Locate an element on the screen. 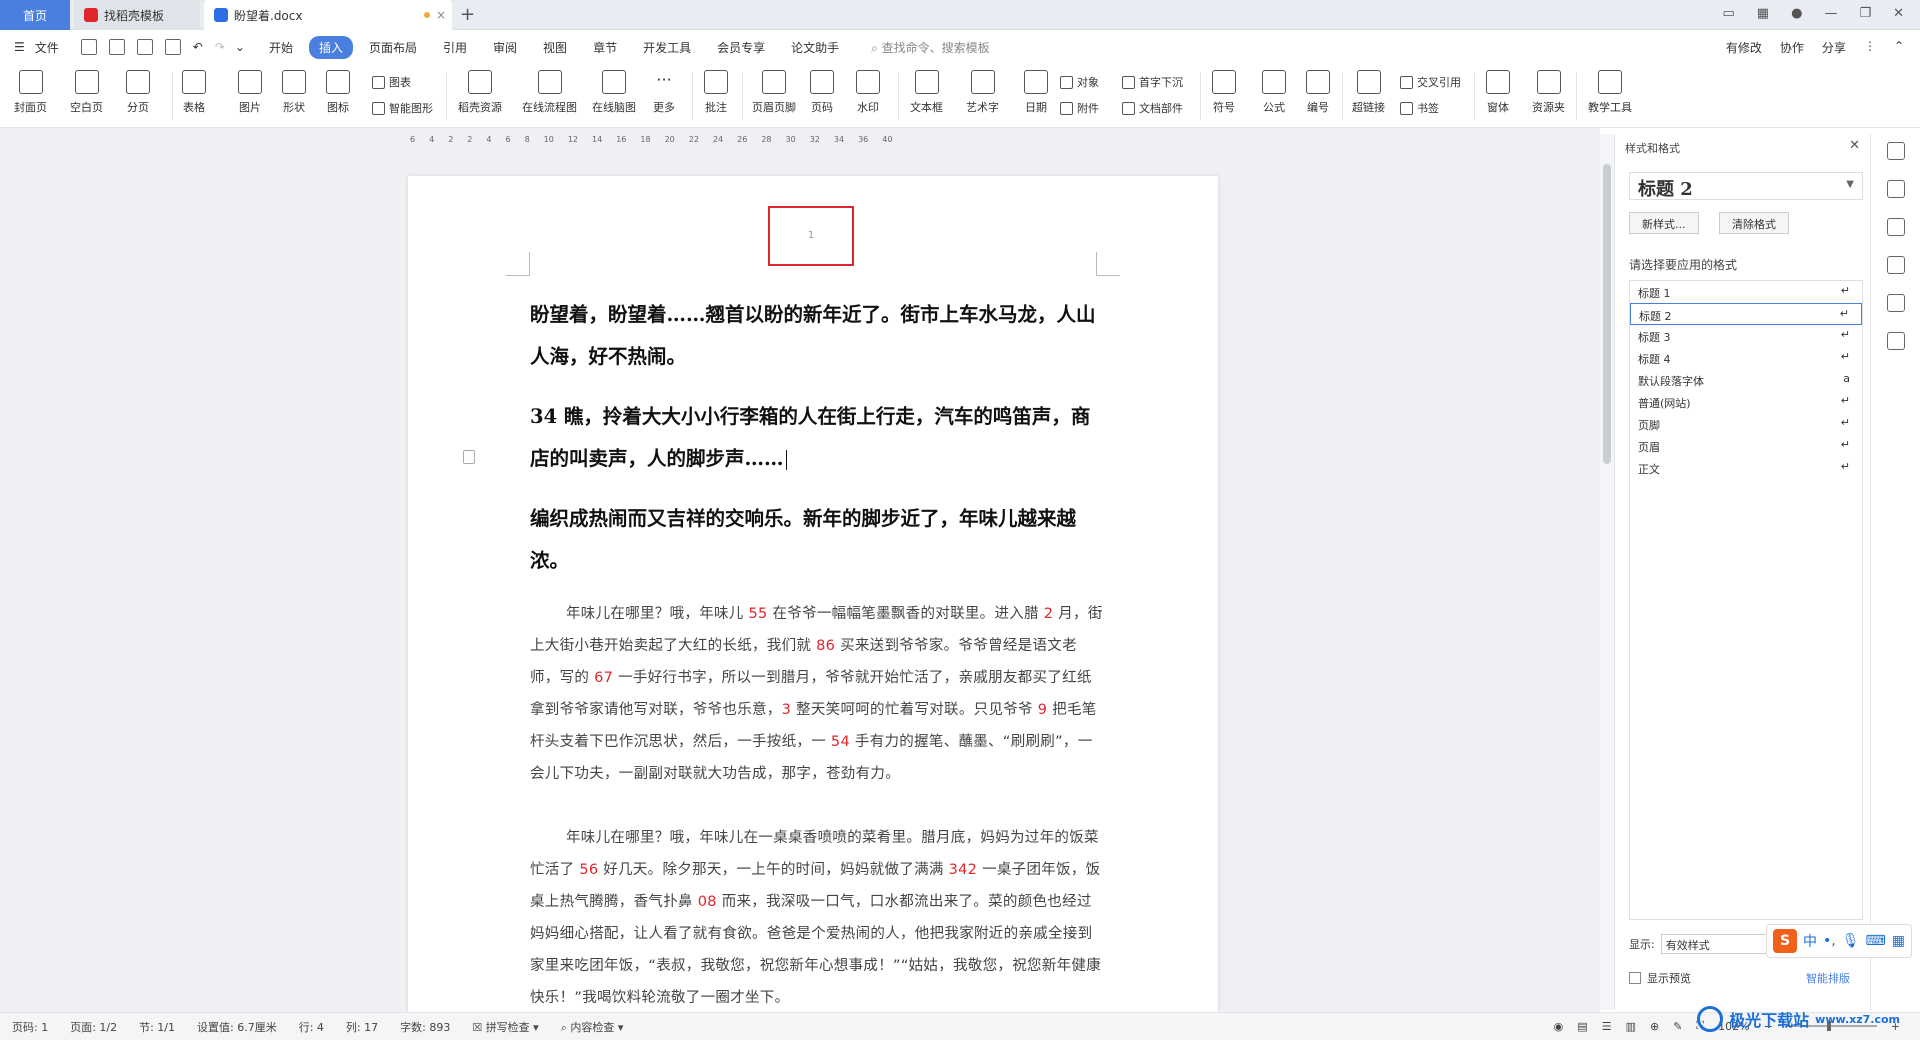 This screenshot has width=1920, height=1040. status-row: 行: 4 is located at coordinates (311, 1027).